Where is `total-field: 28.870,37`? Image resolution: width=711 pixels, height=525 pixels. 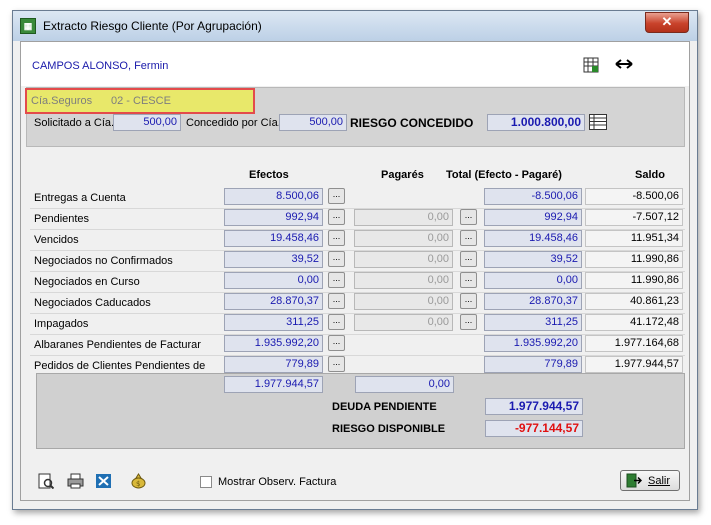
total-field: 28.870,37 is located at coordinates (533, 301).